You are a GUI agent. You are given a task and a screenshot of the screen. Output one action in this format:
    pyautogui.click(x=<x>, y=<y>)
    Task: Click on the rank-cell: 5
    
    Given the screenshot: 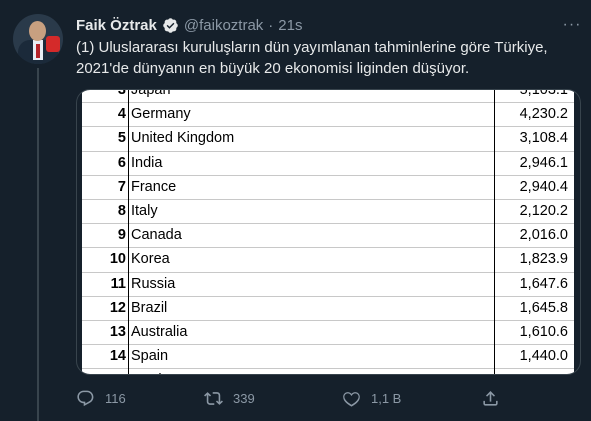 What is the action you would take?
    pyautogui.click(x=121, y=138)
    